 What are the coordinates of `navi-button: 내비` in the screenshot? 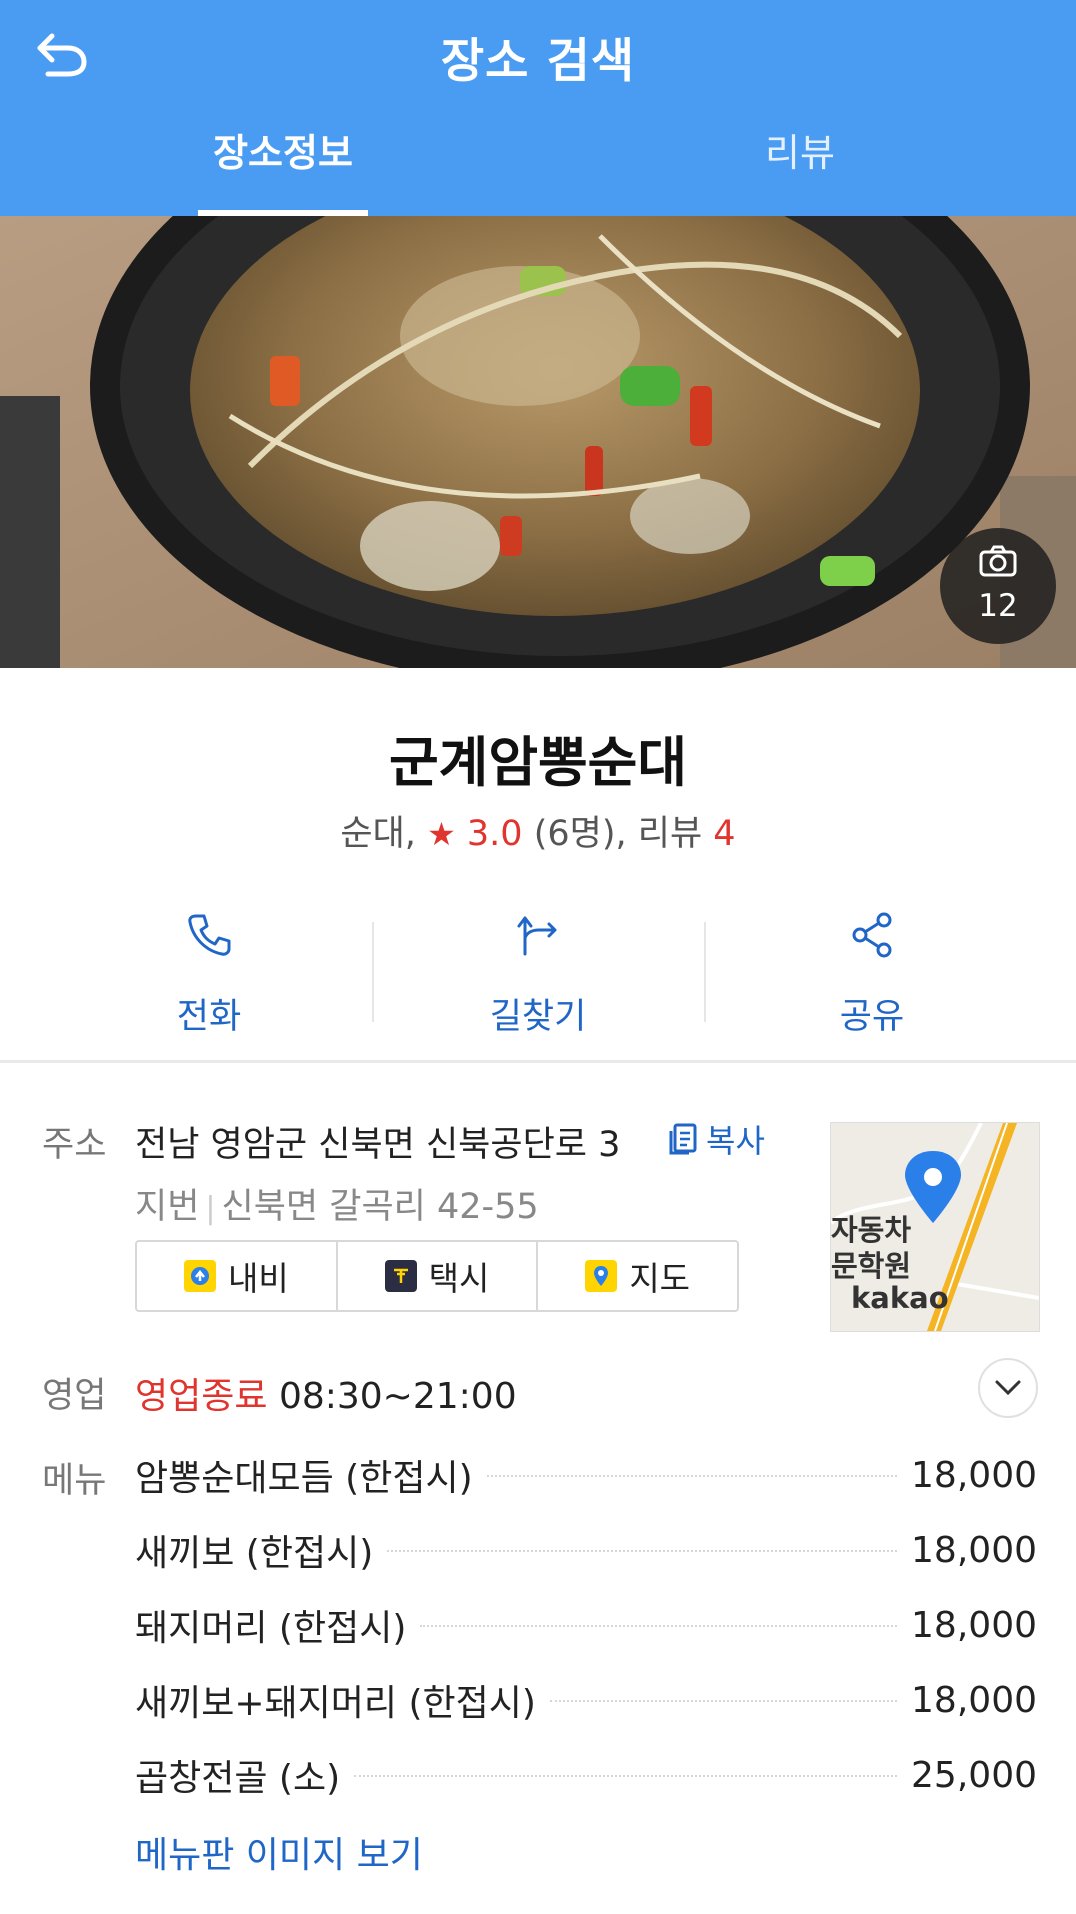 It's located at (237, 1276).